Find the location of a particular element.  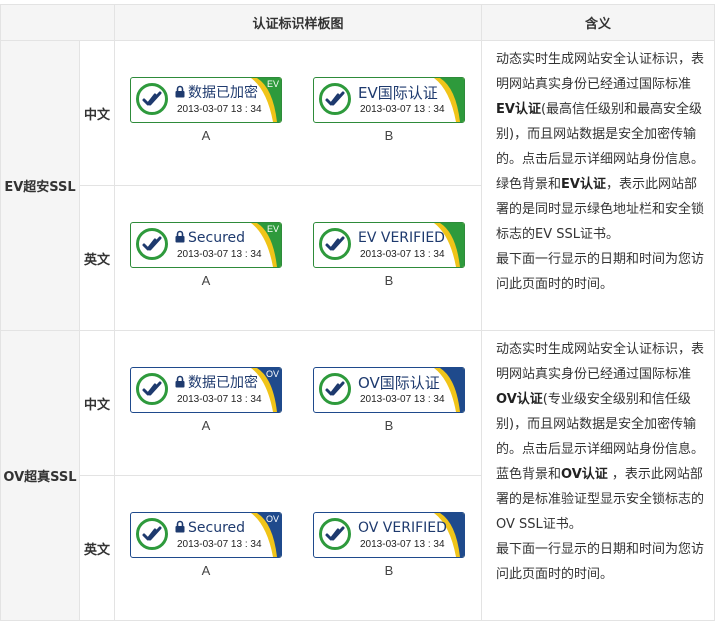

category-ev: EV超安SSL is located at coordinates (40, 185).